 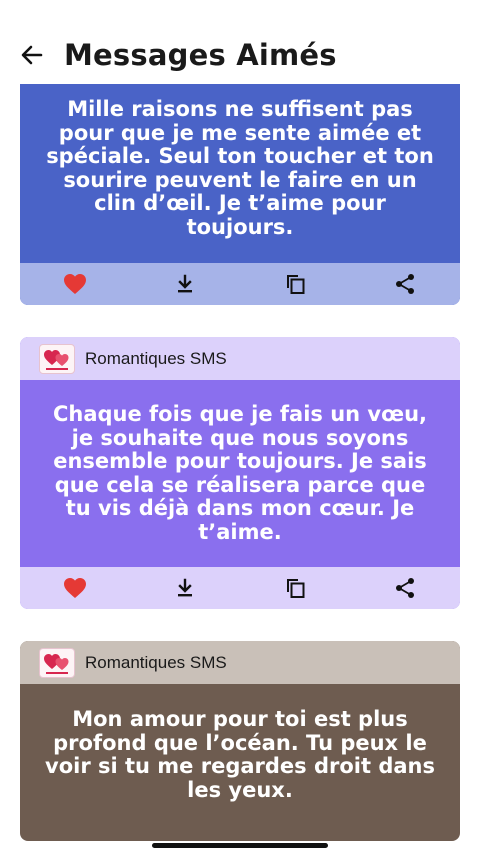 I want to click on app-header: Messages Aimés, so click(x=240, y=42).